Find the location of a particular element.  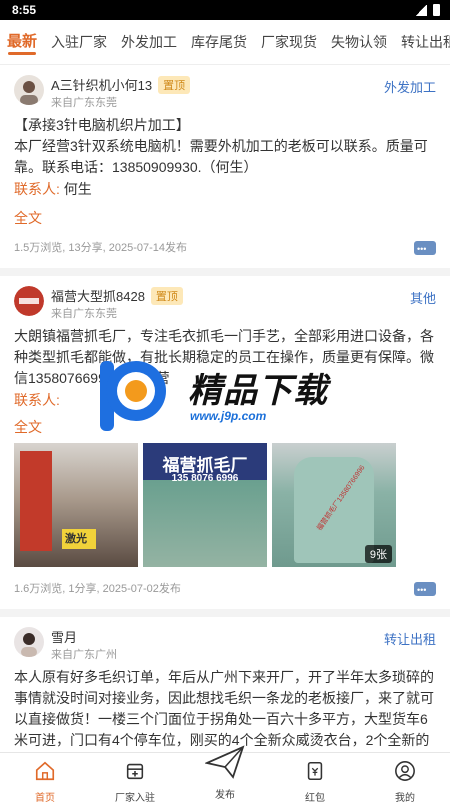

tab-spot-goods: 厂家现货 is located at coordinates (289, 42).